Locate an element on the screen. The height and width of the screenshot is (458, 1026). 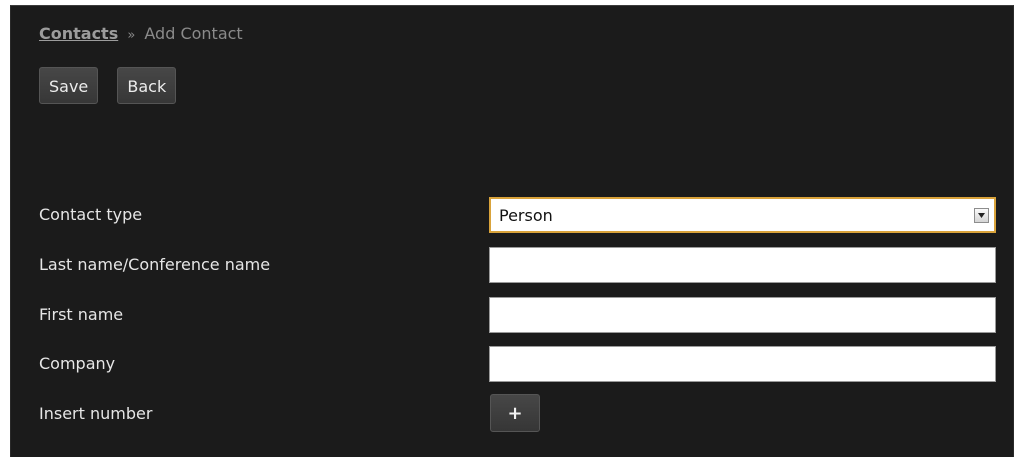
last-name-input is located at coordinates (742, 265).